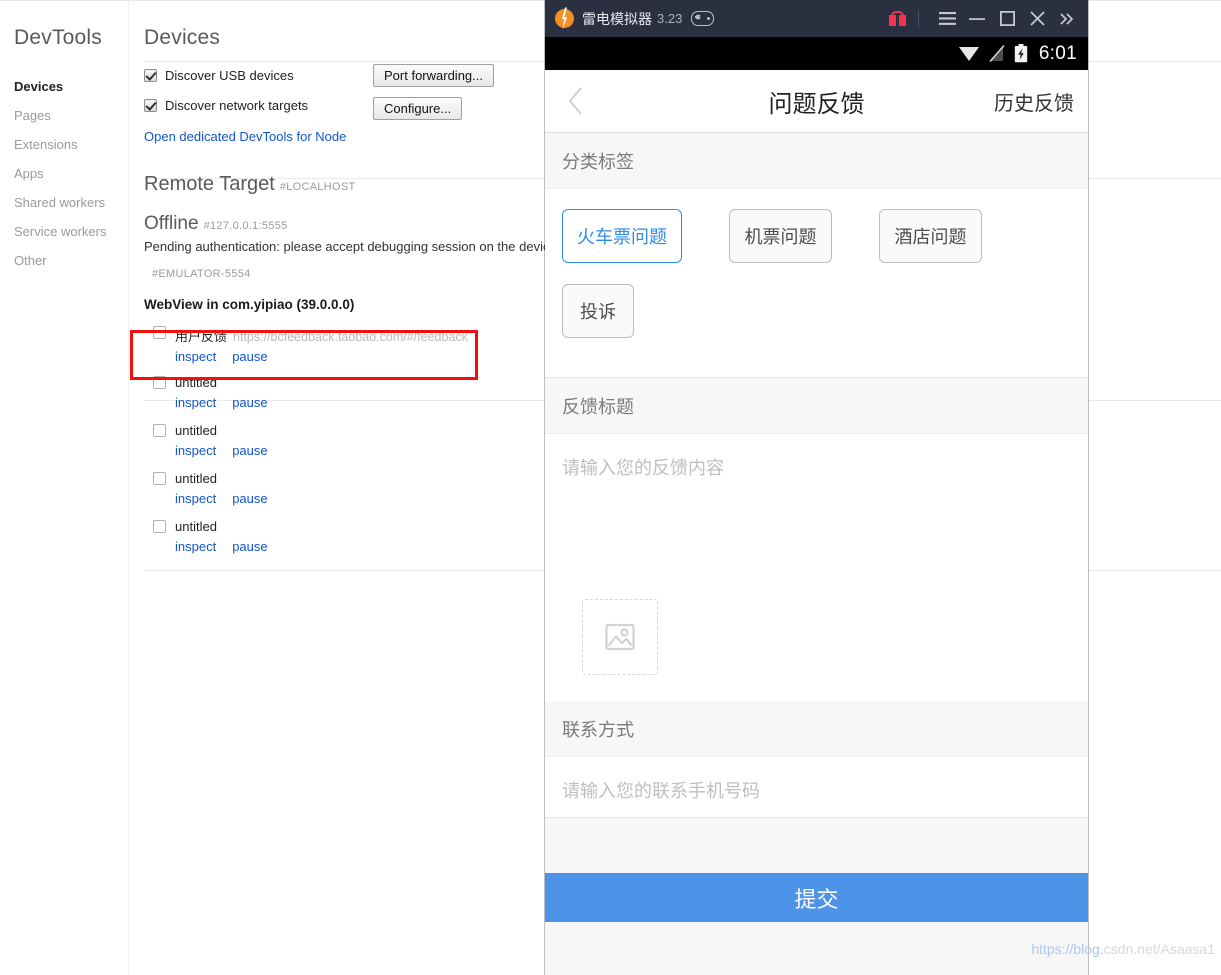  What do you see at coordinates (64, 115) in the screenshot?
I see `sidebar-item-pages: Pages` at bounding box center [64, 115].